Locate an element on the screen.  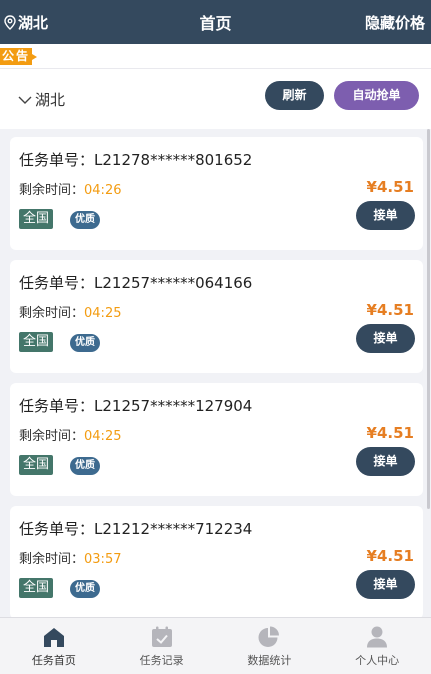
notice-bar: 公告 is located at coordinates (215, 56).